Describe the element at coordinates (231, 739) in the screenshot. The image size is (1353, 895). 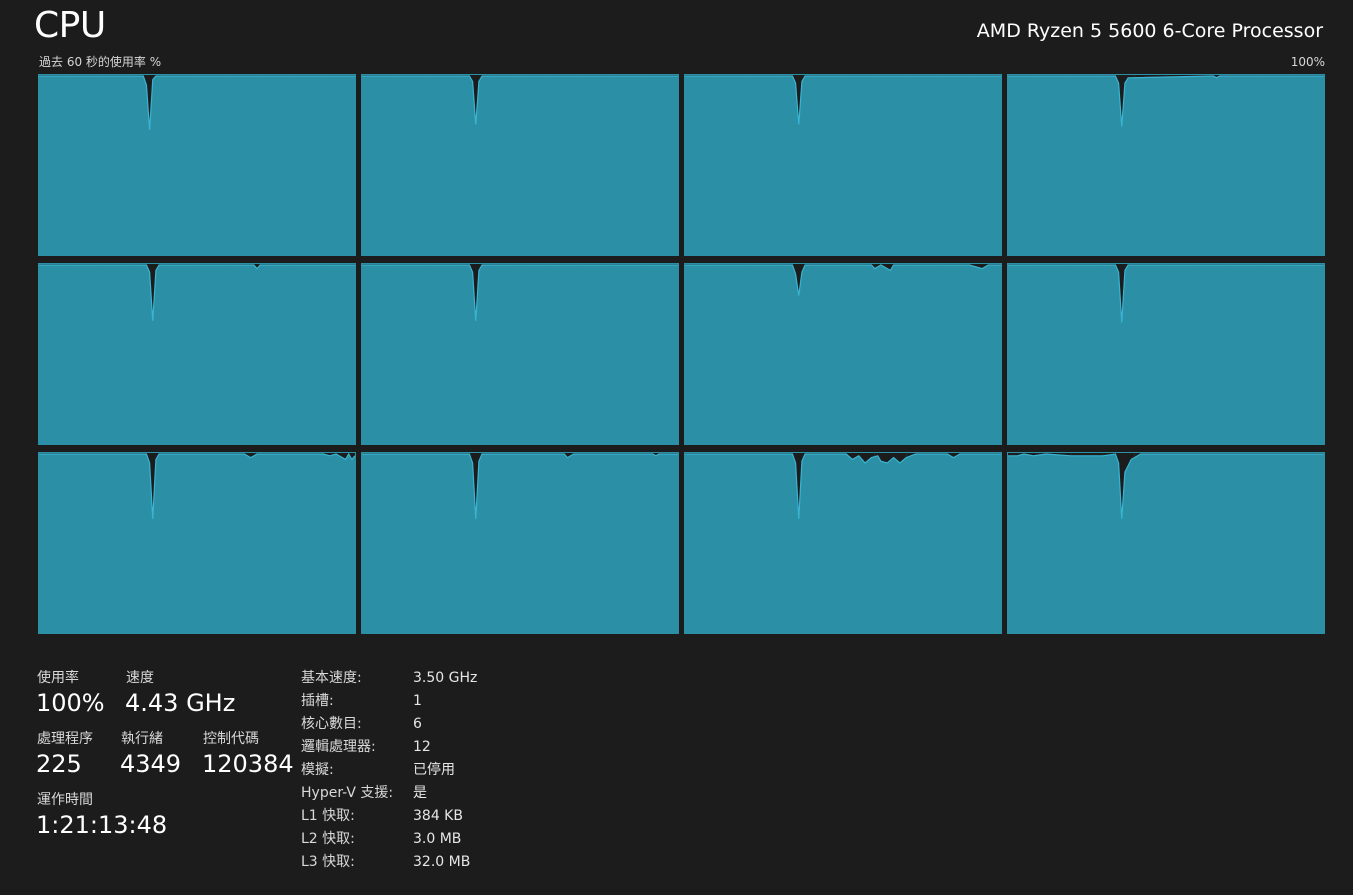
I see `handles-label: 控制代碼` at that location.